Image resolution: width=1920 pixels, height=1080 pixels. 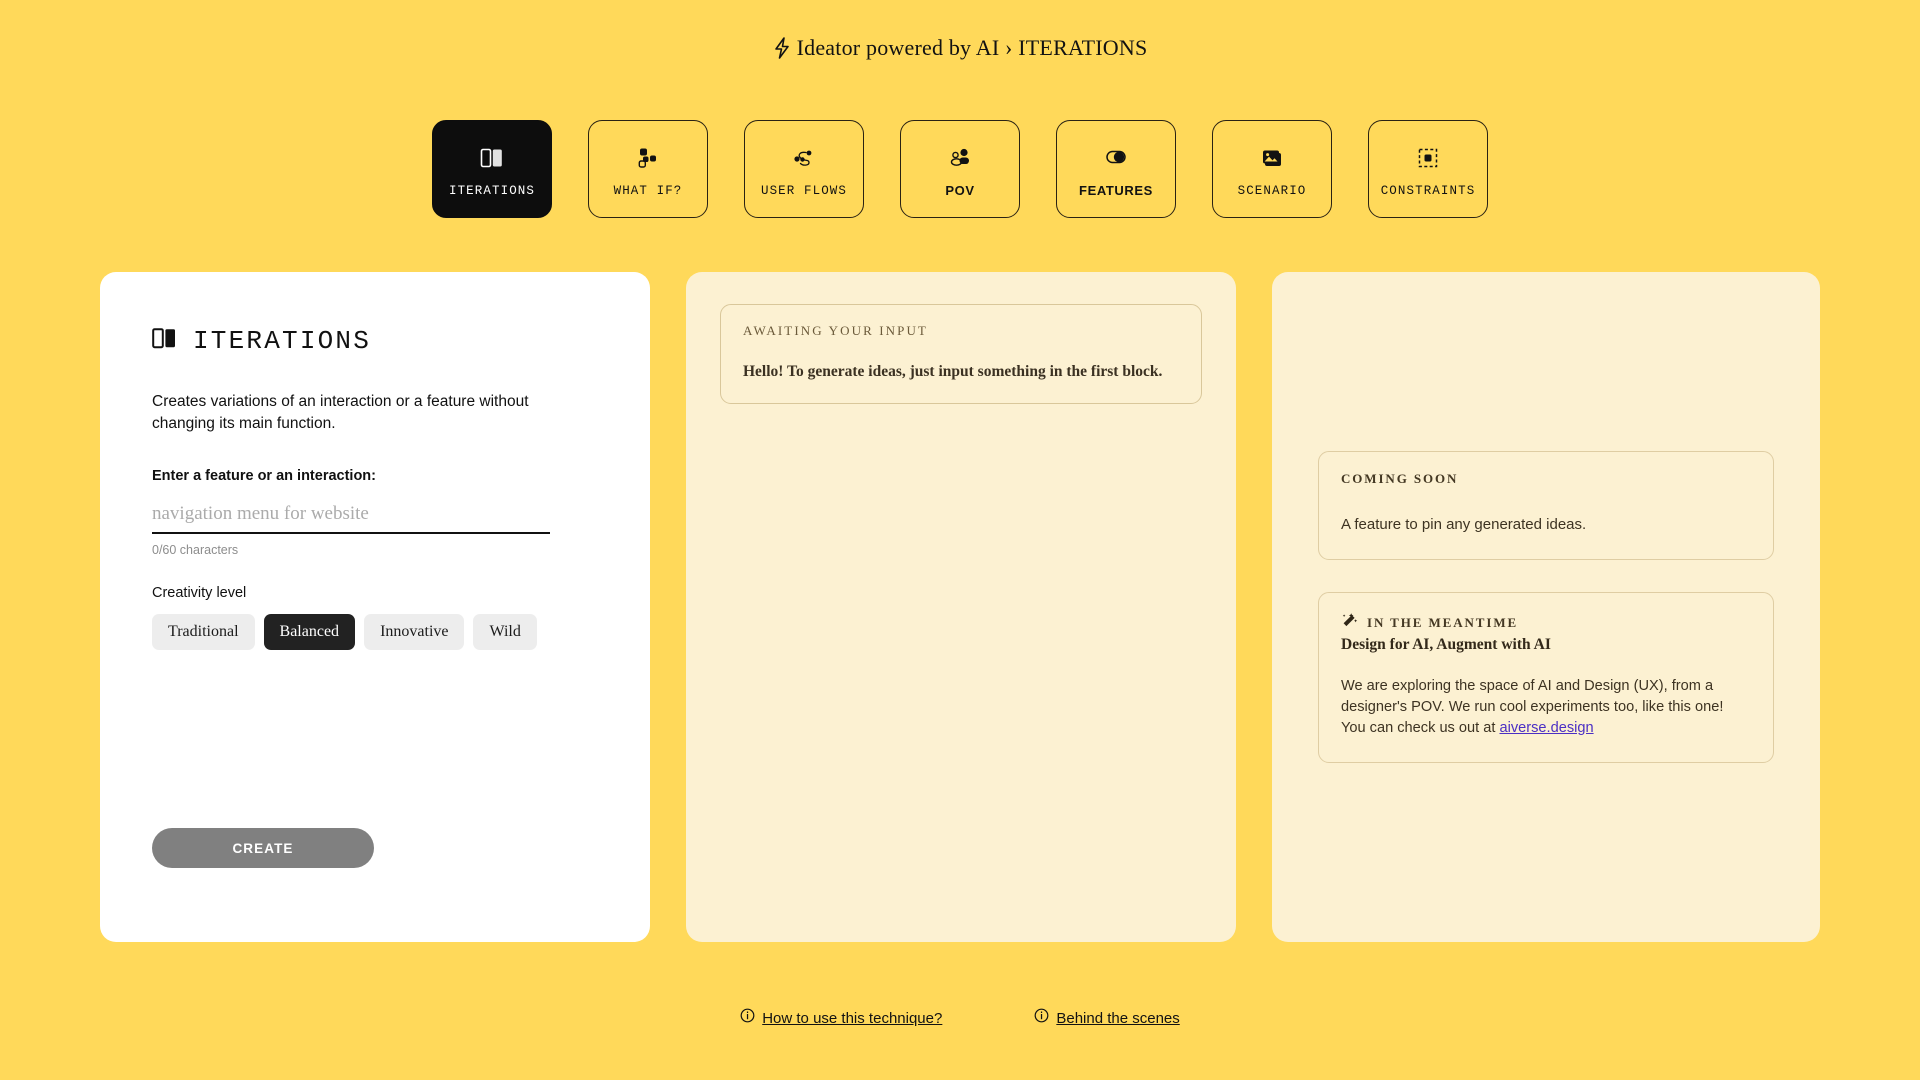 What do you see at coordinates (1546, 479) in the screenshot?
I see `card-kicker-row: COMING SOON` at bounding box center [1546, 479].